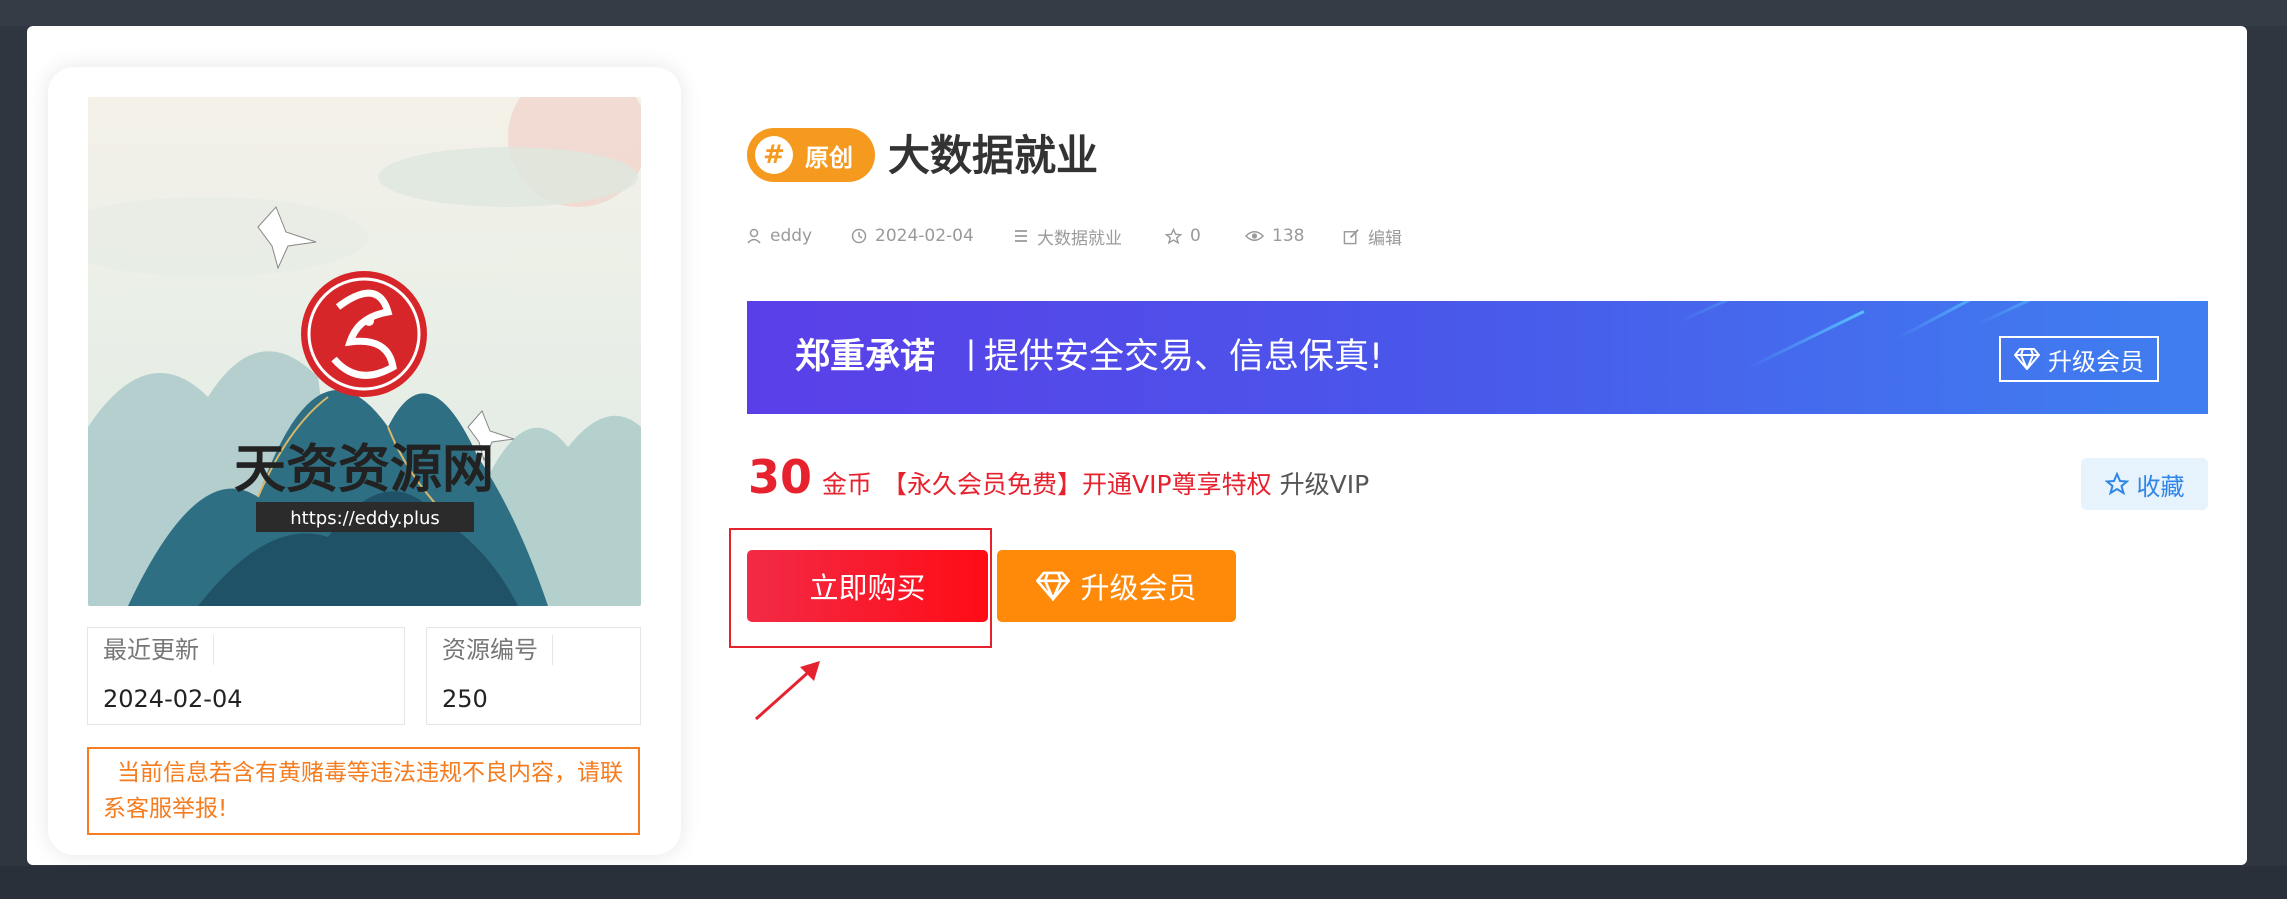 This screenshot has height=899, width=2287. Describe the element at coordinates (865, 357) in the screenshot. I see `banner-headline: 郑重承诺` at that location.